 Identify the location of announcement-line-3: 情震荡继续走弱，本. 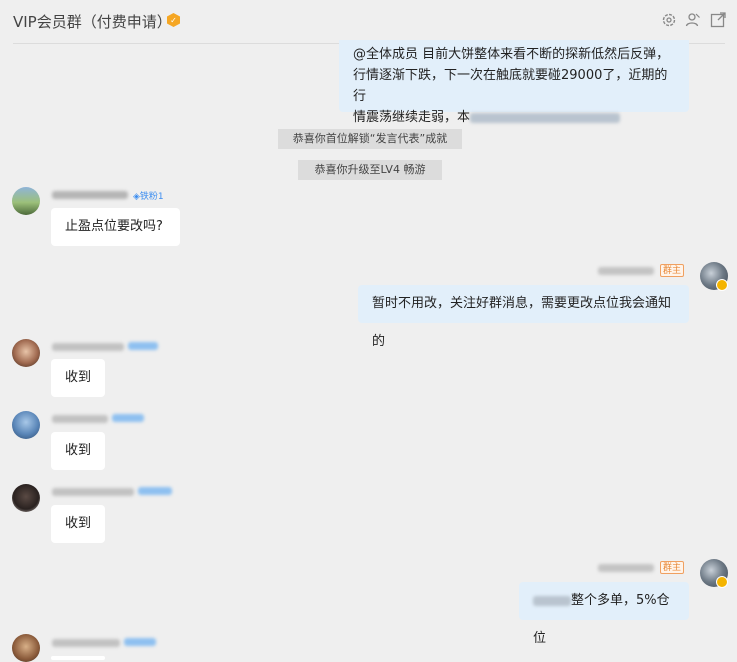
(514, 117).